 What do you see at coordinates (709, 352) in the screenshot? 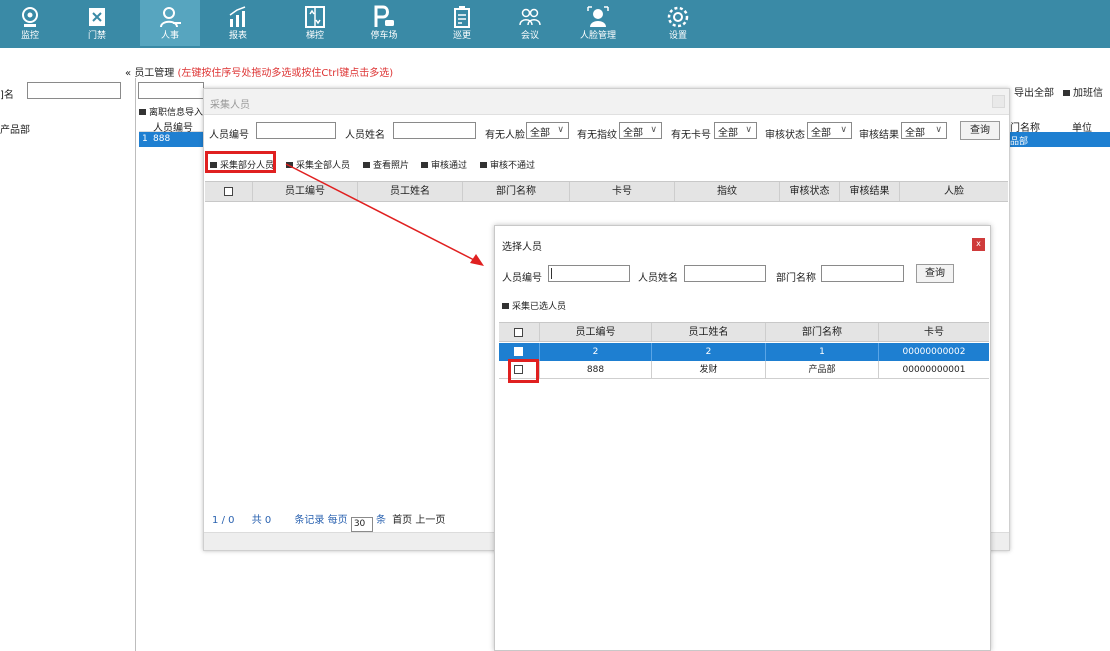
I see `cell-employee-name: 2` at bounding box center [709, 352].